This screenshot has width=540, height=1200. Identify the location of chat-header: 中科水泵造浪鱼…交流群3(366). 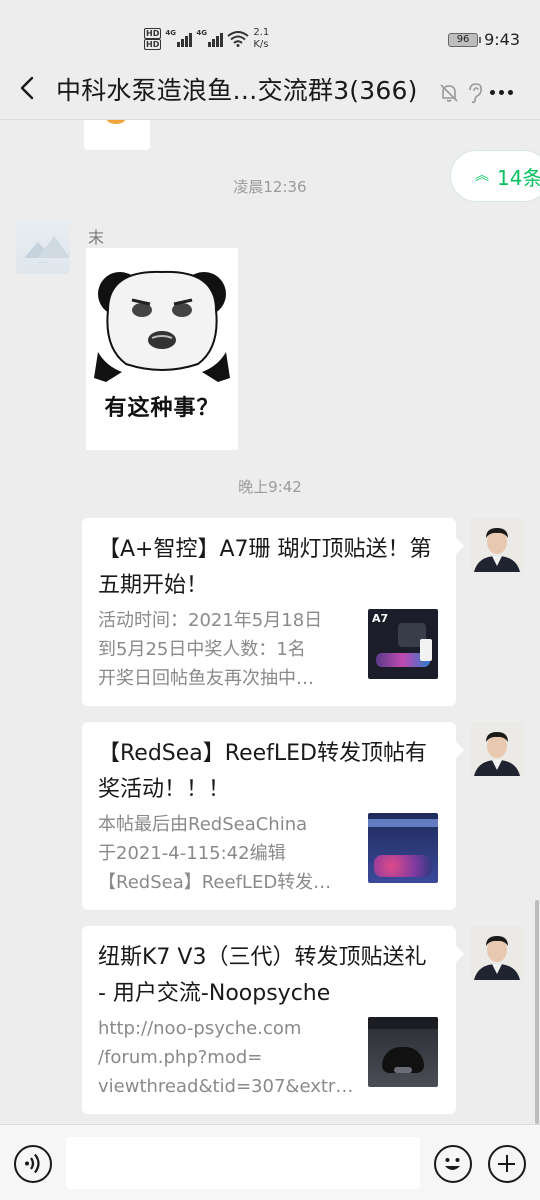
(270, 88).